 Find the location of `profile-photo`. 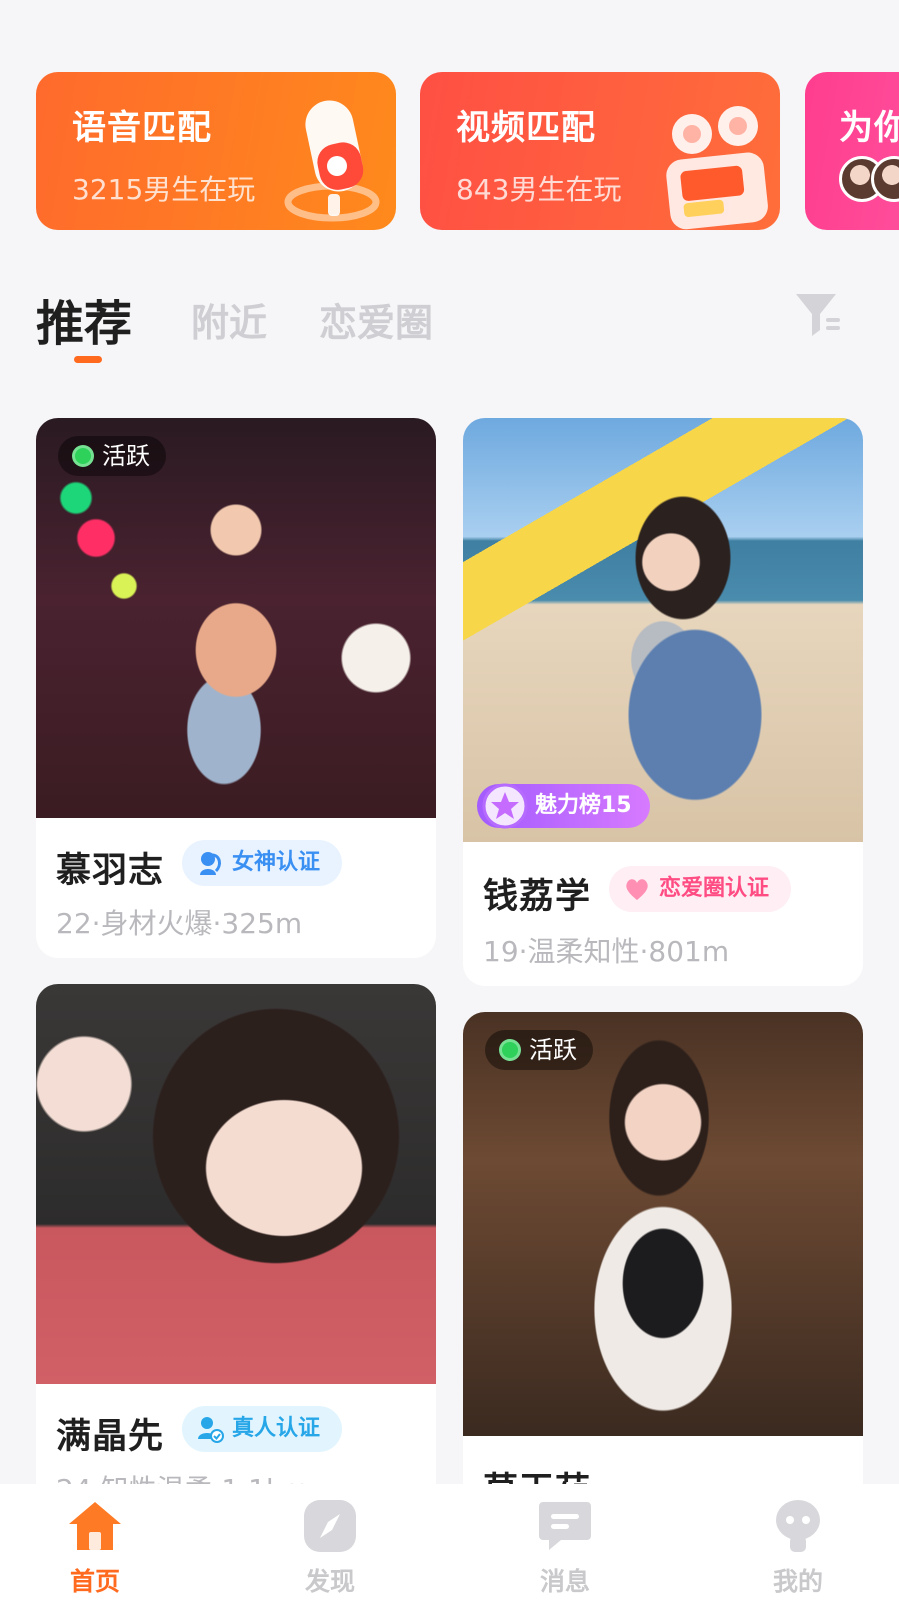

profile-photo is located at coordinates (236, 1184).